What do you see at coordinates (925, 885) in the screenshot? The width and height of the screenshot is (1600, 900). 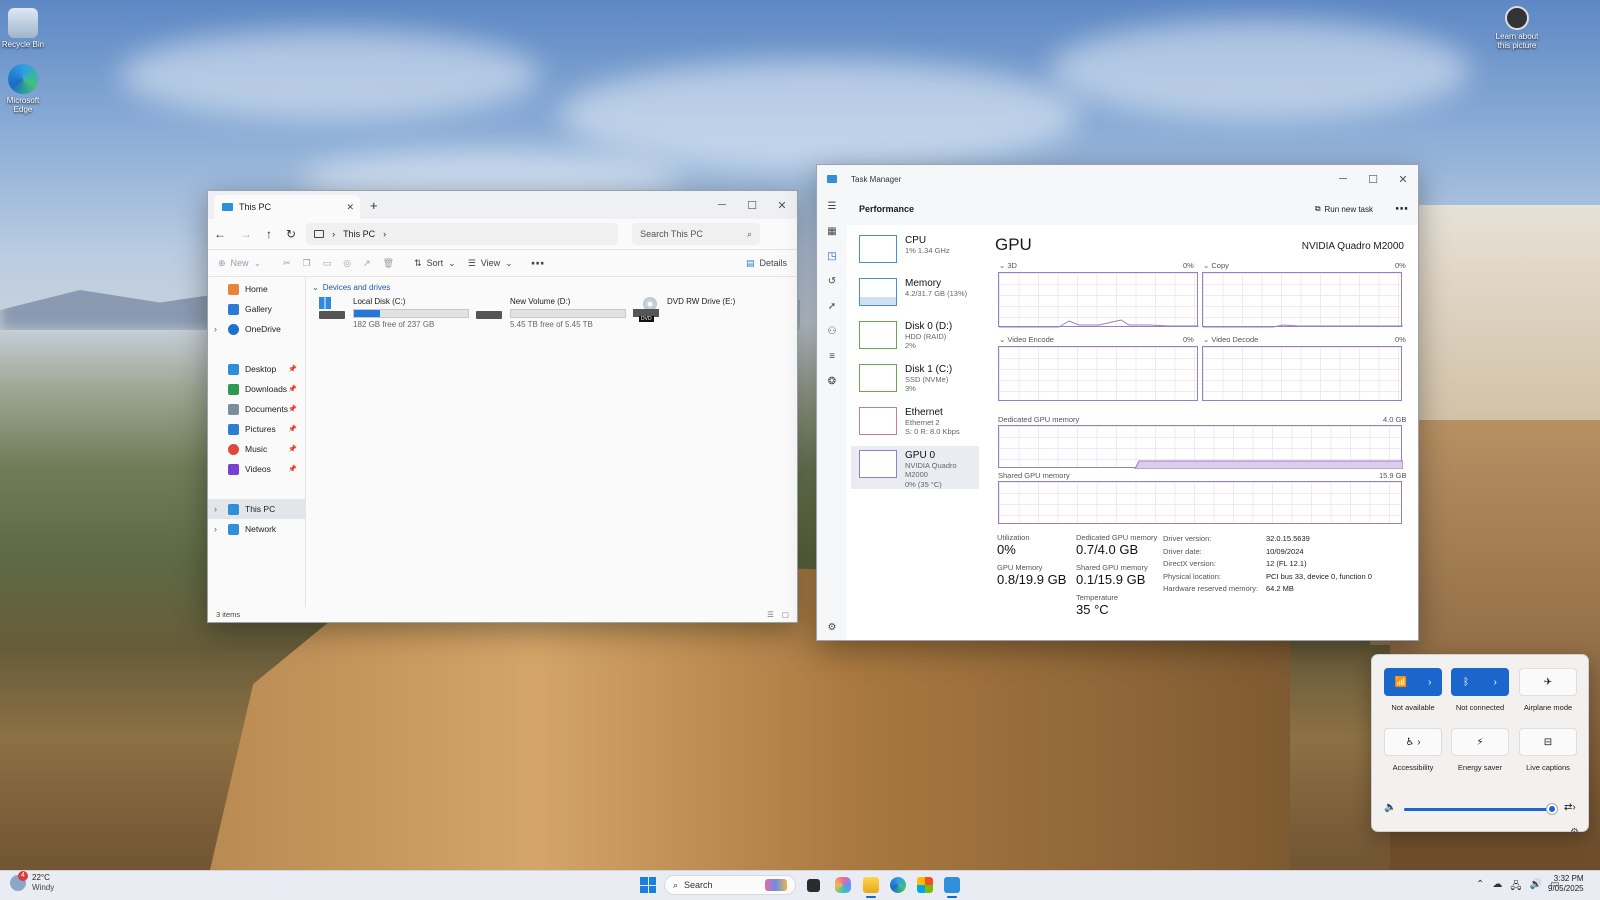 I see `store-icon` at bounding box center [925, 885].